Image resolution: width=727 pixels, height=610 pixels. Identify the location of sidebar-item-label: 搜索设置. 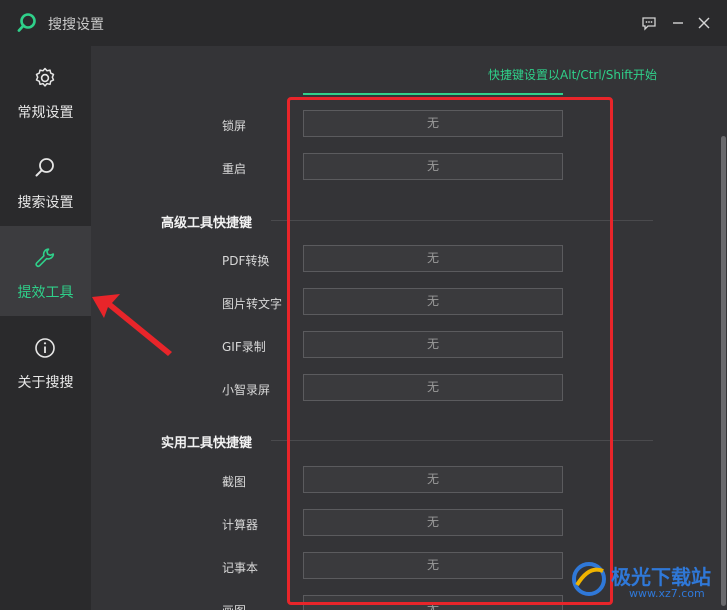
(45, 203).